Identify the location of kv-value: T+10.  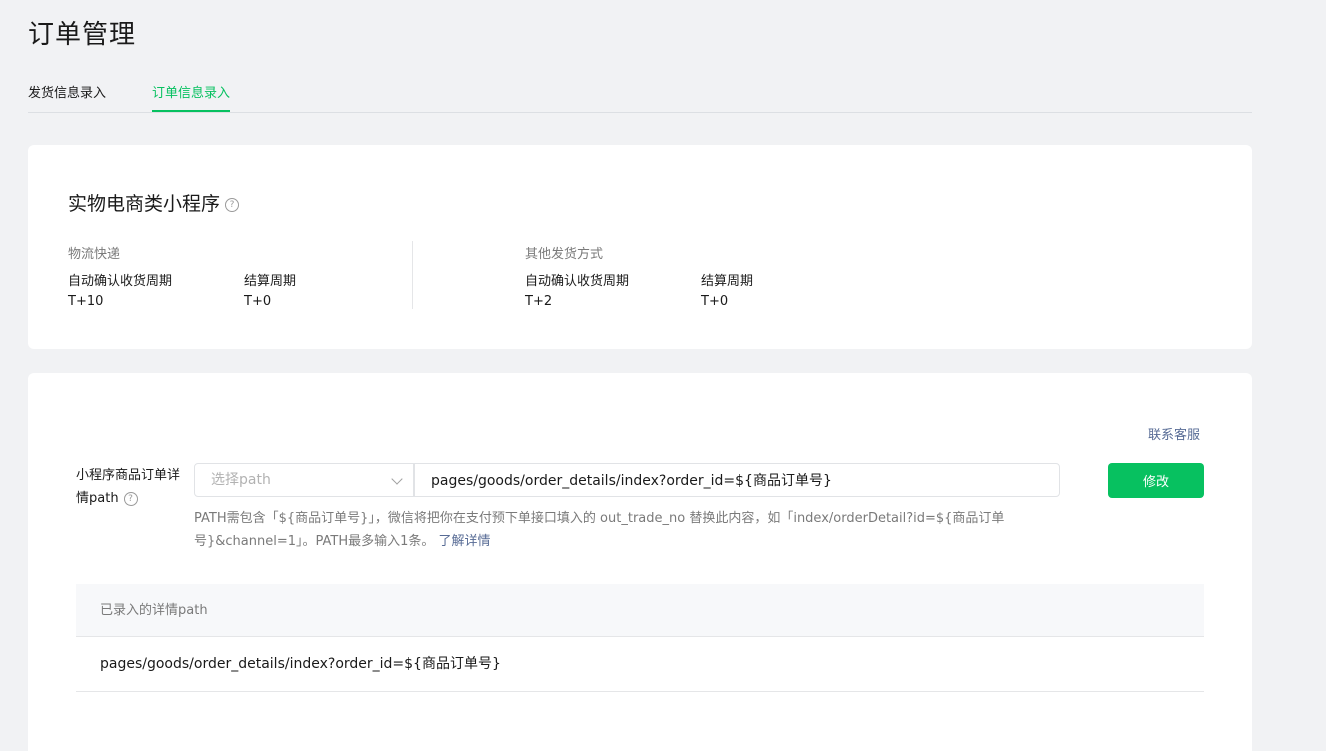
(86, 301).